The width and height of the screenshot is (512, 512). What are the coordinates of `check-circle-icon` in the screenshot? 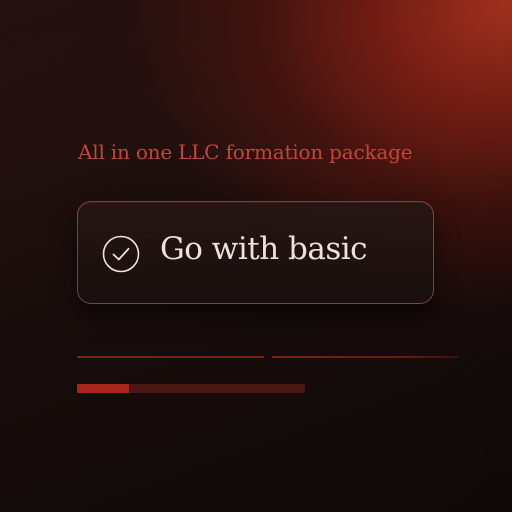 It's located at (121, 254).